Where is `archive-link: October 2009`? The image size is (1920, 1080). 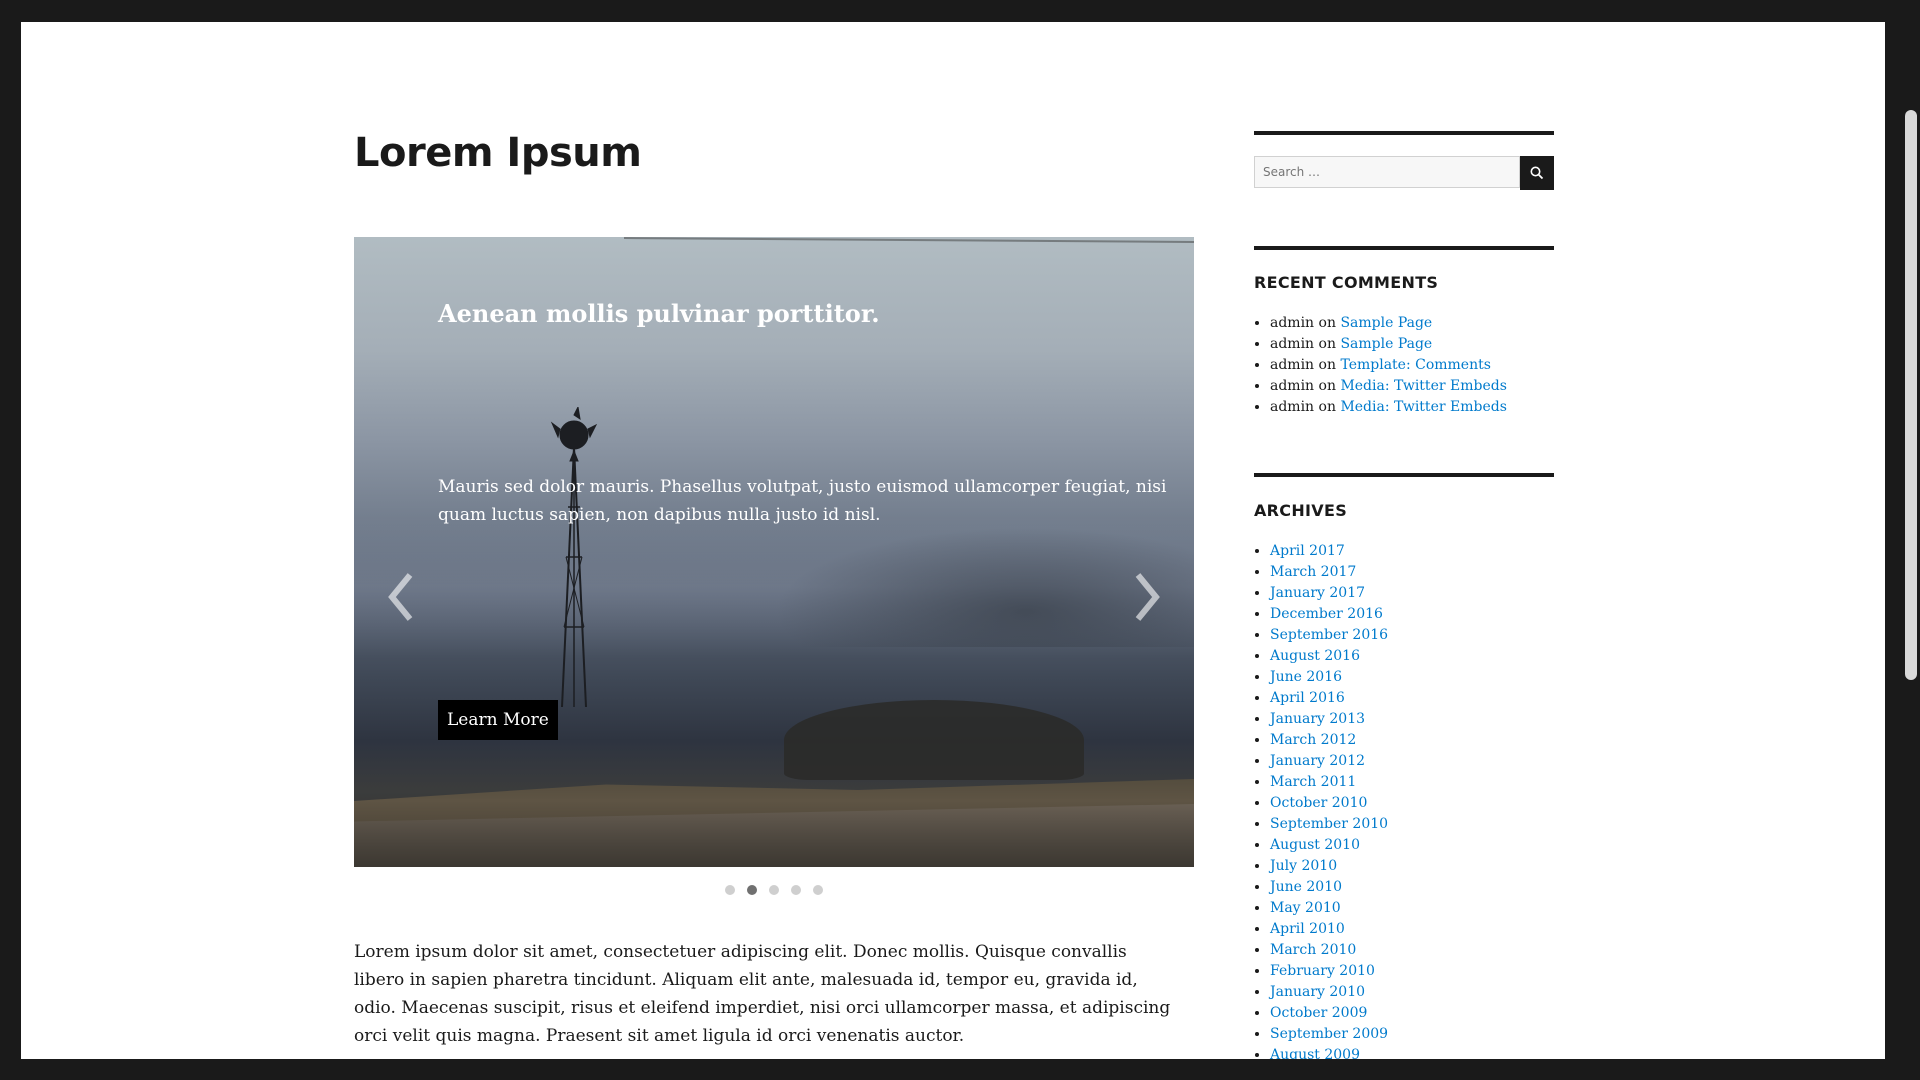
archive-link: October 2009 is located at coordinates (1318, 1013).